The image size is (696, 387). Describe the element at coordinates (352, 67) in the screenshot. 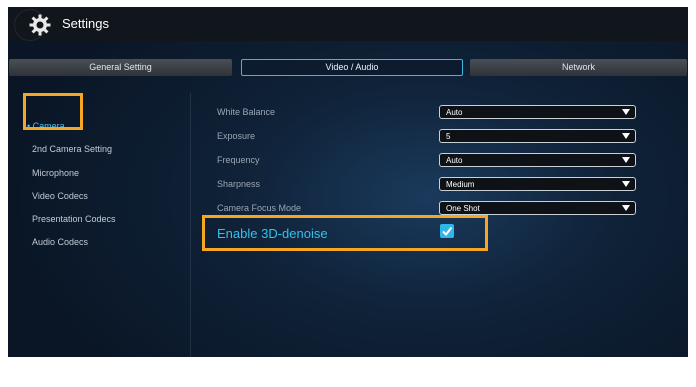

I see `tab-video-audio: Video / Audio` at that location.